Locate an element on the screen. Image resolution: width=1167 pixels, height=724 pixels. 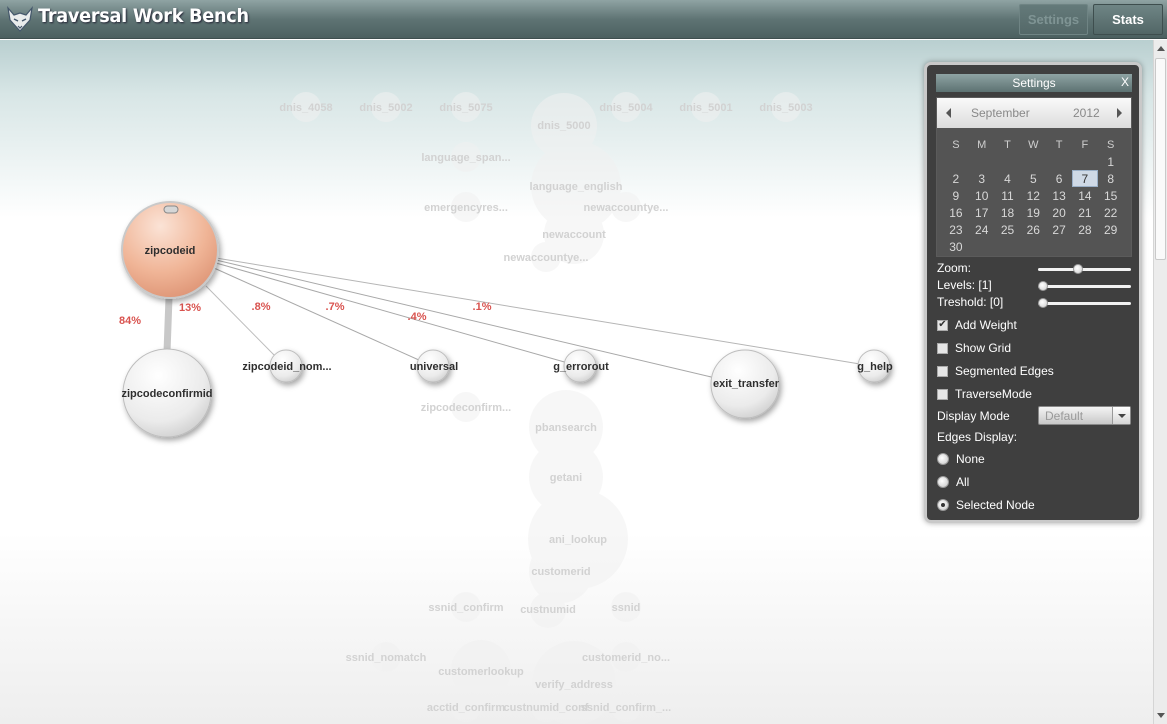
weekday-label: T is located at coordinates (1007, 144).